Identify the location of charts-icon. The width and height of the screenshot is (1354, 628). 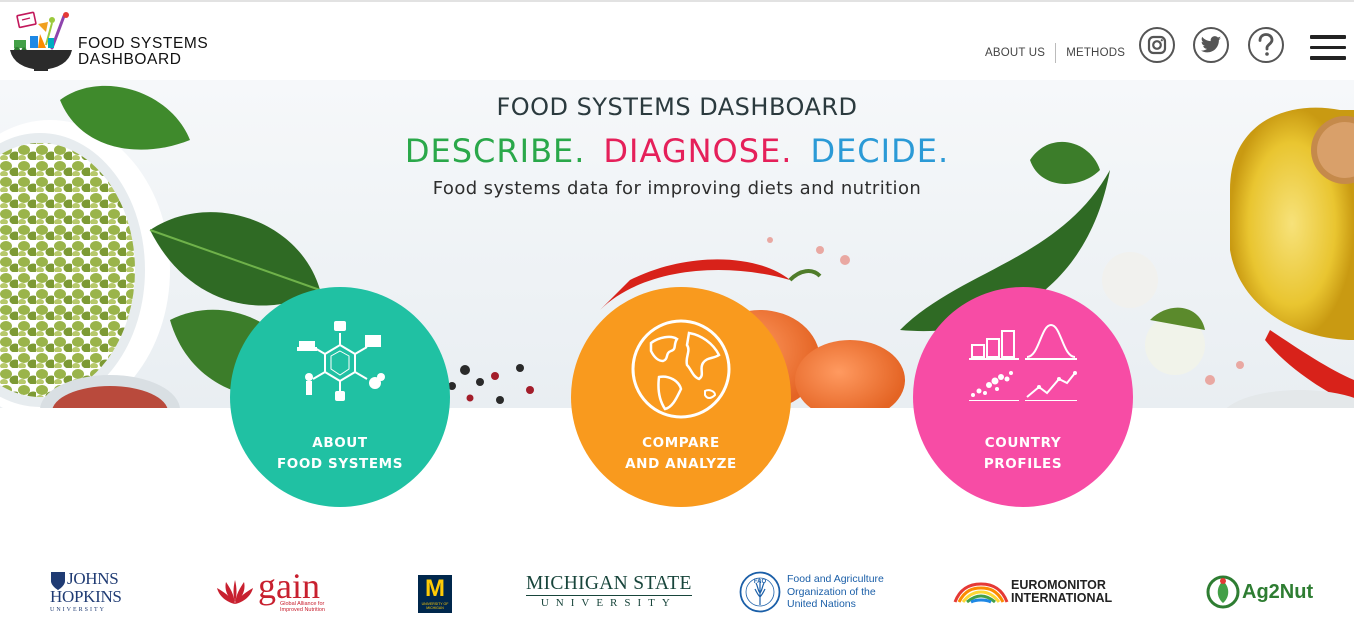
(1023, 362).